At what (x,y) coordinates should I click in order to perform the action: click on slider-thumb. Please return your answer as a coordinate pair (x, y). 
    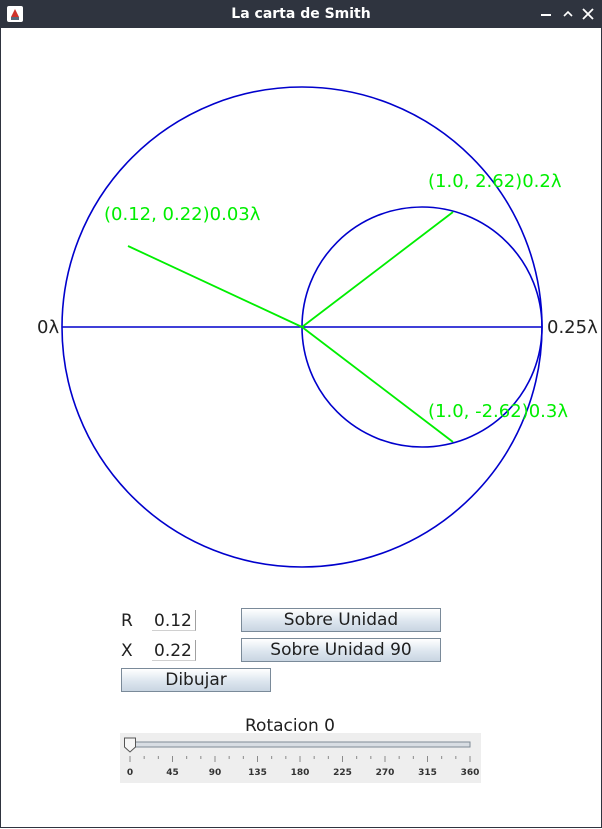
    Looking at the image, I should click on (130, 745).